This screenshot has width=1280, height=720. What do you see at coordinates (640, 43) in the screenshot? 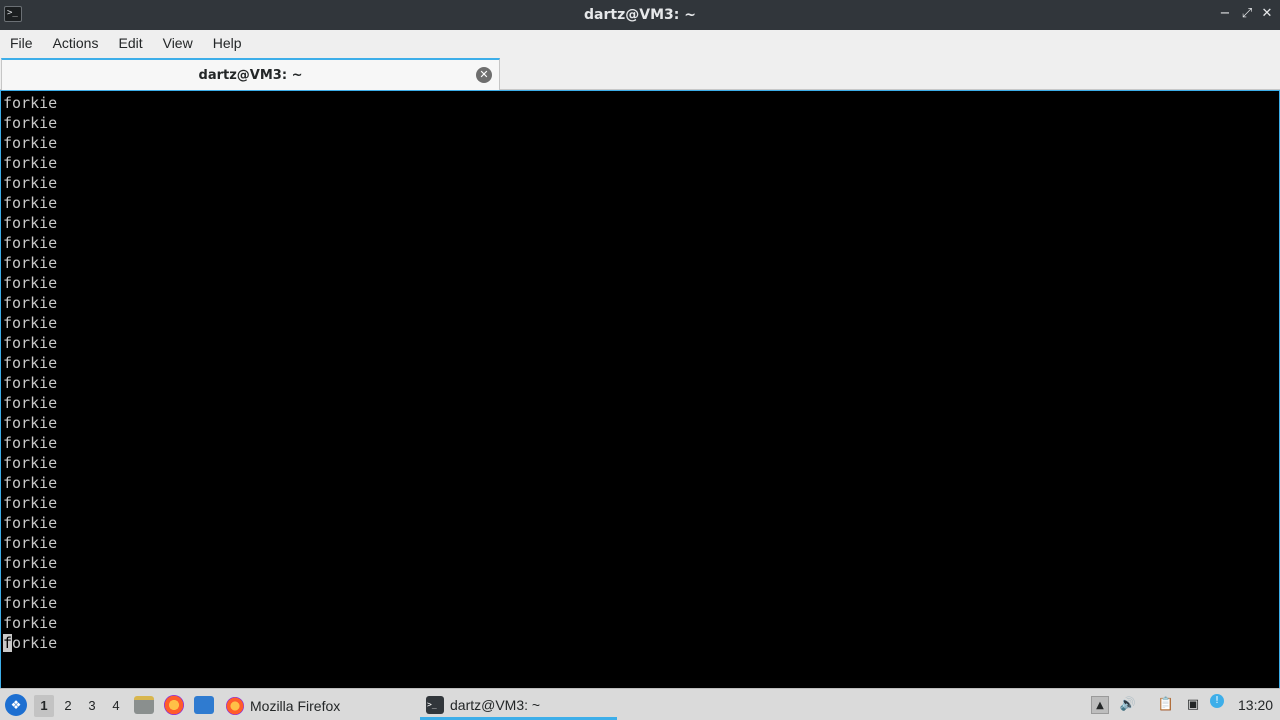
I see `menu-bar: File Actions Edit View Help` at bounding box center [640, 43].